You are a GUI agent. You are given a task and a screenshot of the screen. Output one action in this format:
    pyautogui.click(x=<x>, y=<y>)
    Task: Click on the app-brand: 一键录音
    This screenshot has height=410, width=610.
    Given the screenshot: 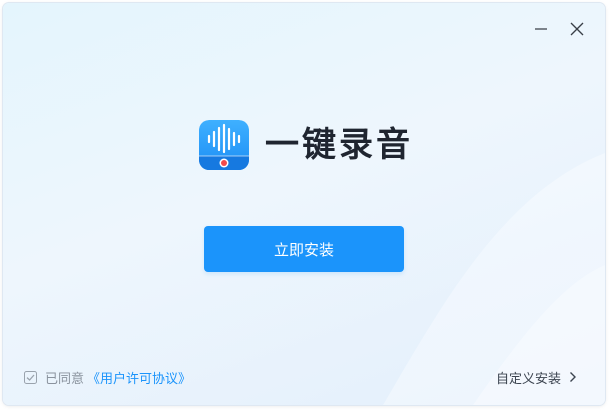 What is the action you would take?
    pyautogui.click(x=306, y=145)
    